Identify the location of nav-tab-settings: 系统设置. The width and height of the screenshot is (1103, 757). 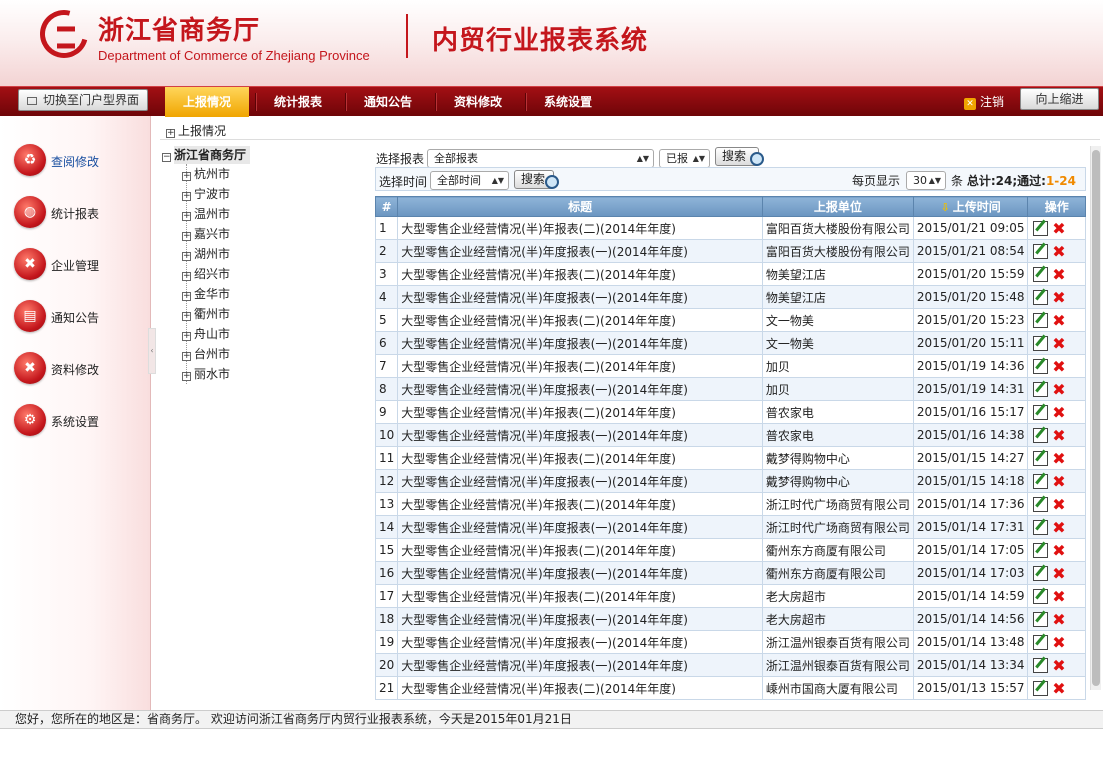
(568, 102).